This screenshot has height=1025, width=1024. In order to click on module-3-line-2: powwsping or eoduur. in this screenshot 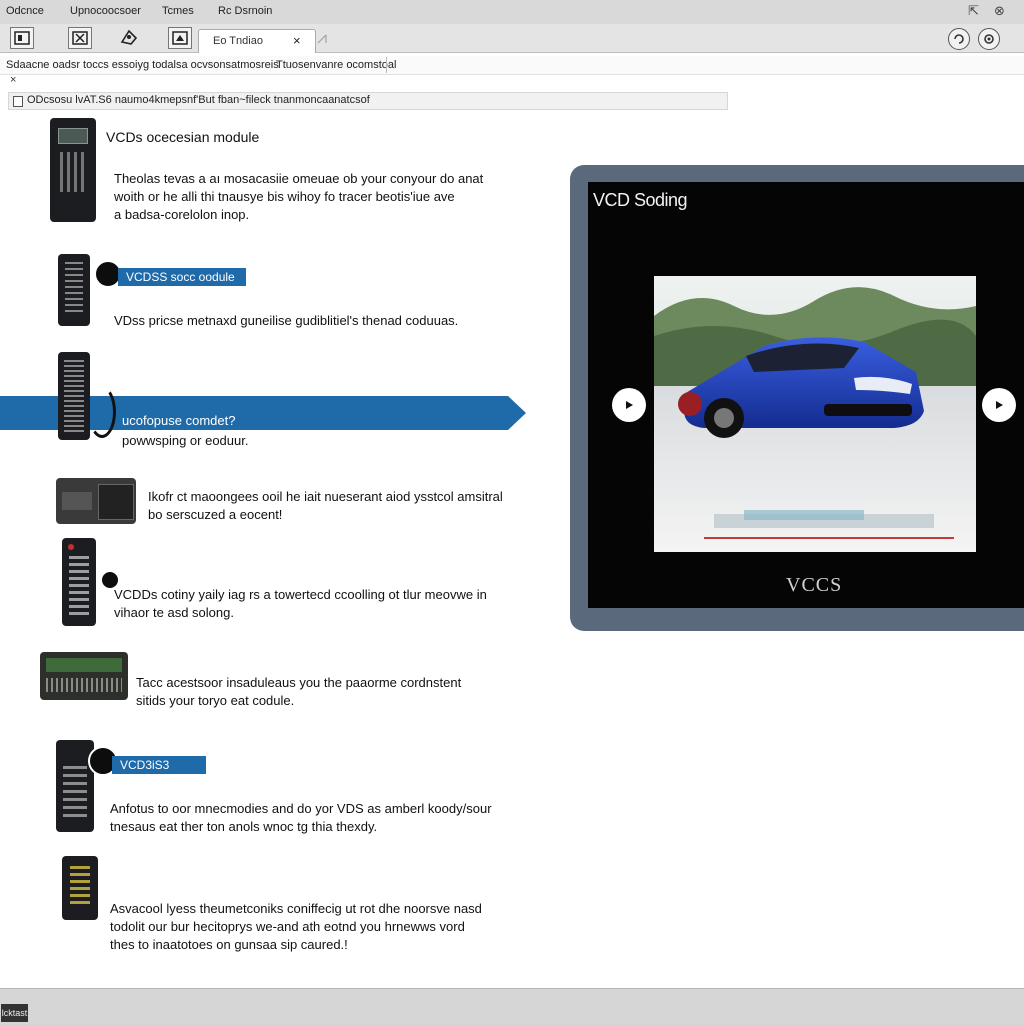, I will do `click(185, 440)`.